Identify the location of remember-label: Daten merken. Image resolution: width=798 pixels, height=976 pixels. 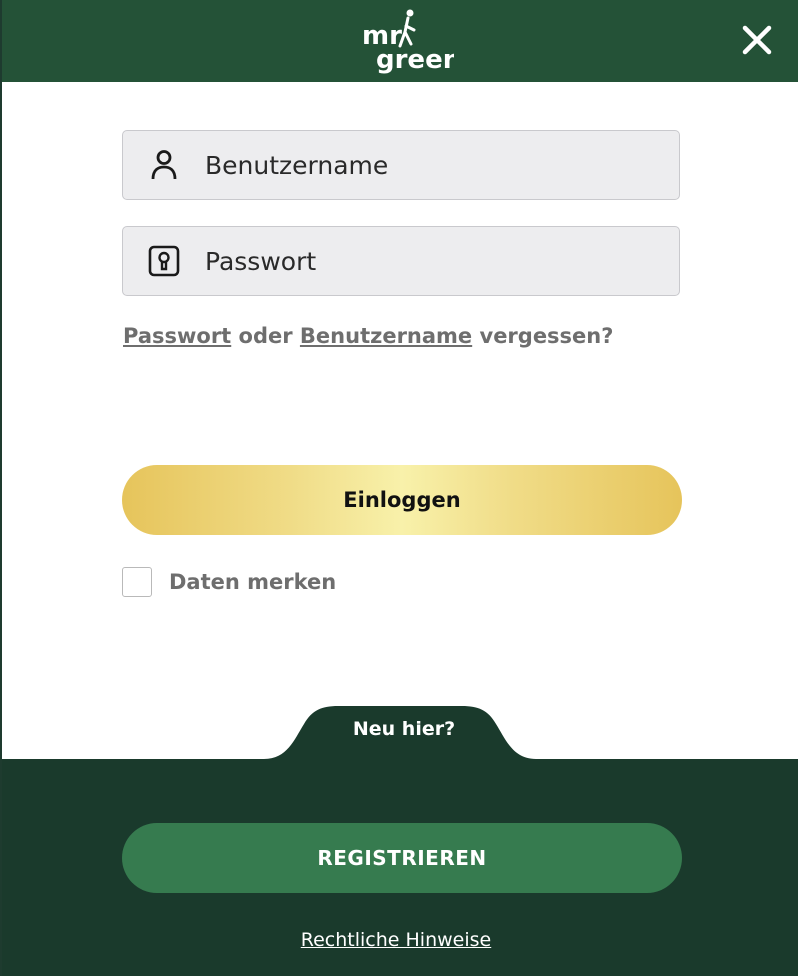
(253, 582).